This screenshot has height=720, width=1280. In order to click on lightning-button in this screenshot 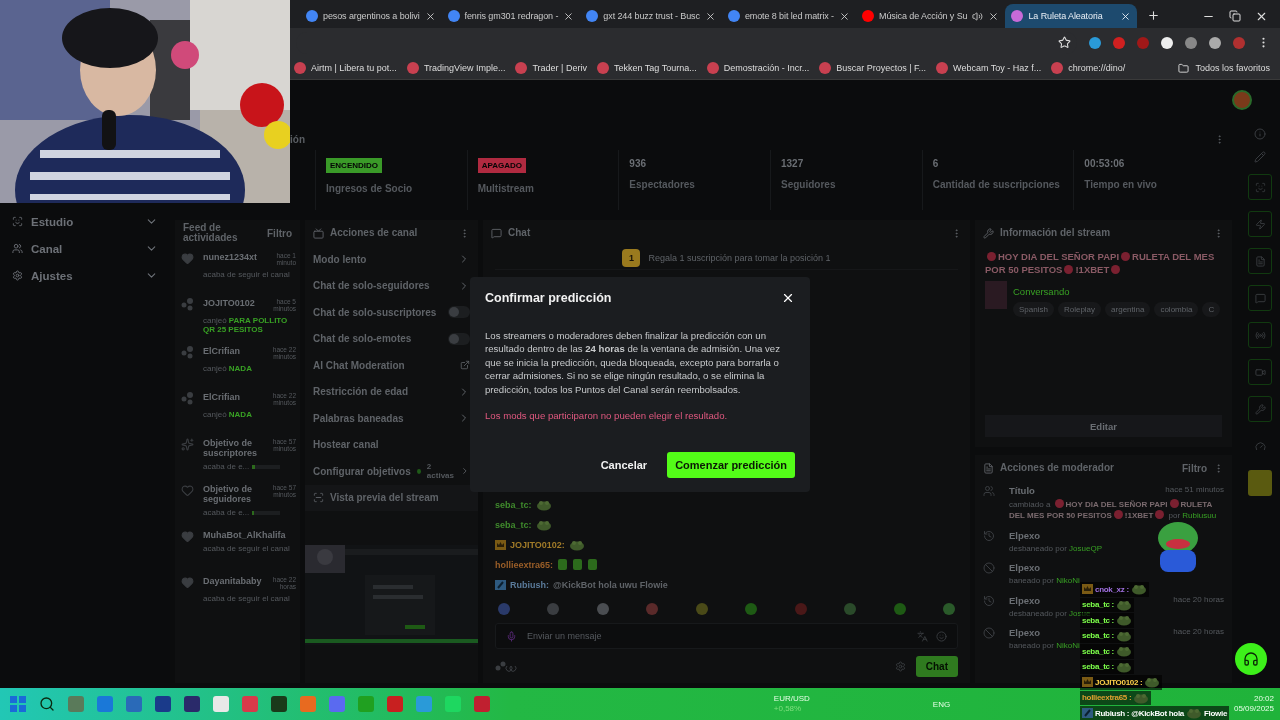, I will do `click(1260, 224)`.